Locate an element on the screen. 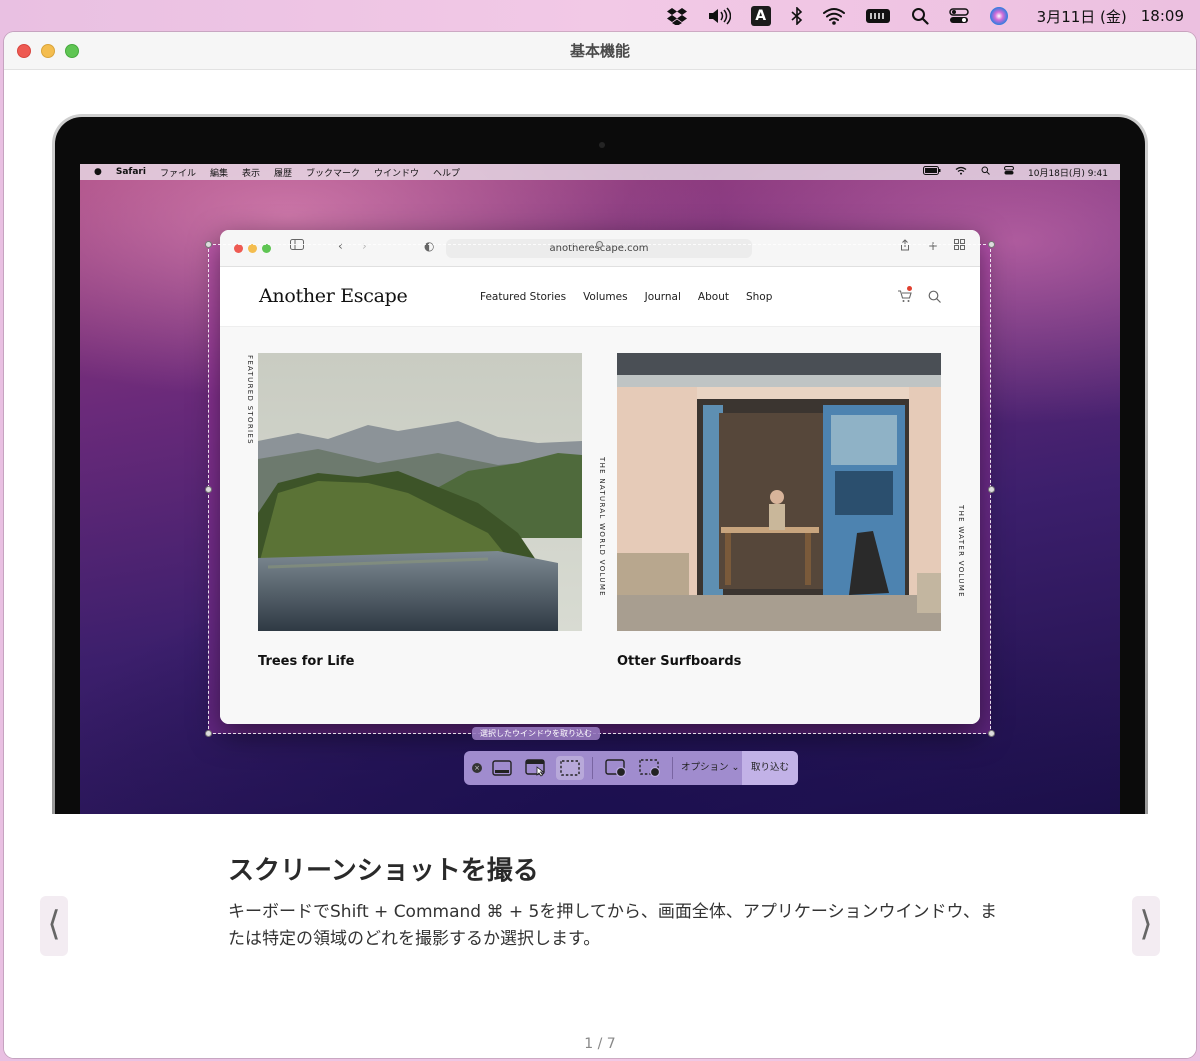 This screenshot has width=1200, height=1061. bluetooth-icon is located at coordinates (797, 16).